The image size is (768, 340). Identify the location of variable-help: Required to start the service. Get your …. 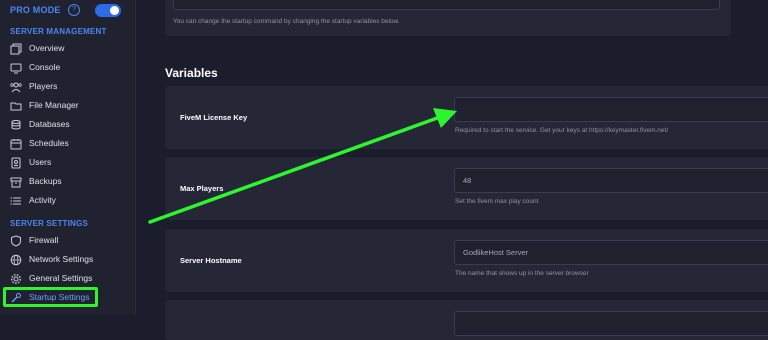
(562, 130).